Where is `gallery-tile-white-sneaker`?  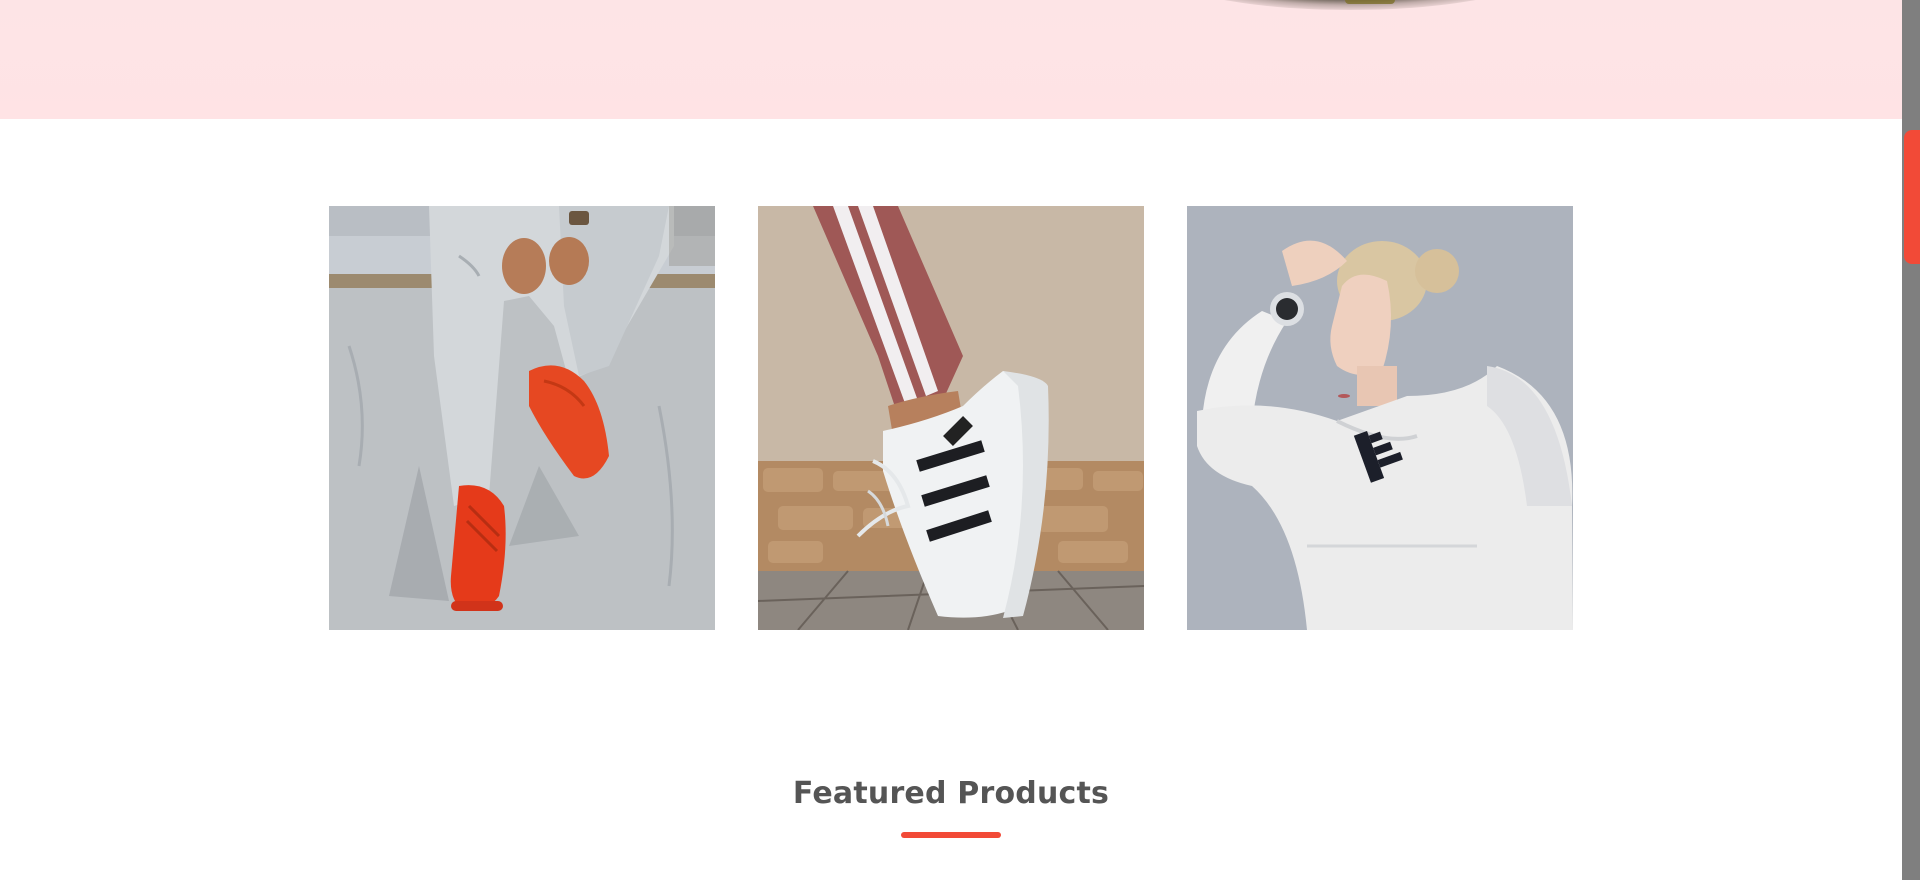
gallery-tile-white-sneaker is located at coordinates (951, 418).